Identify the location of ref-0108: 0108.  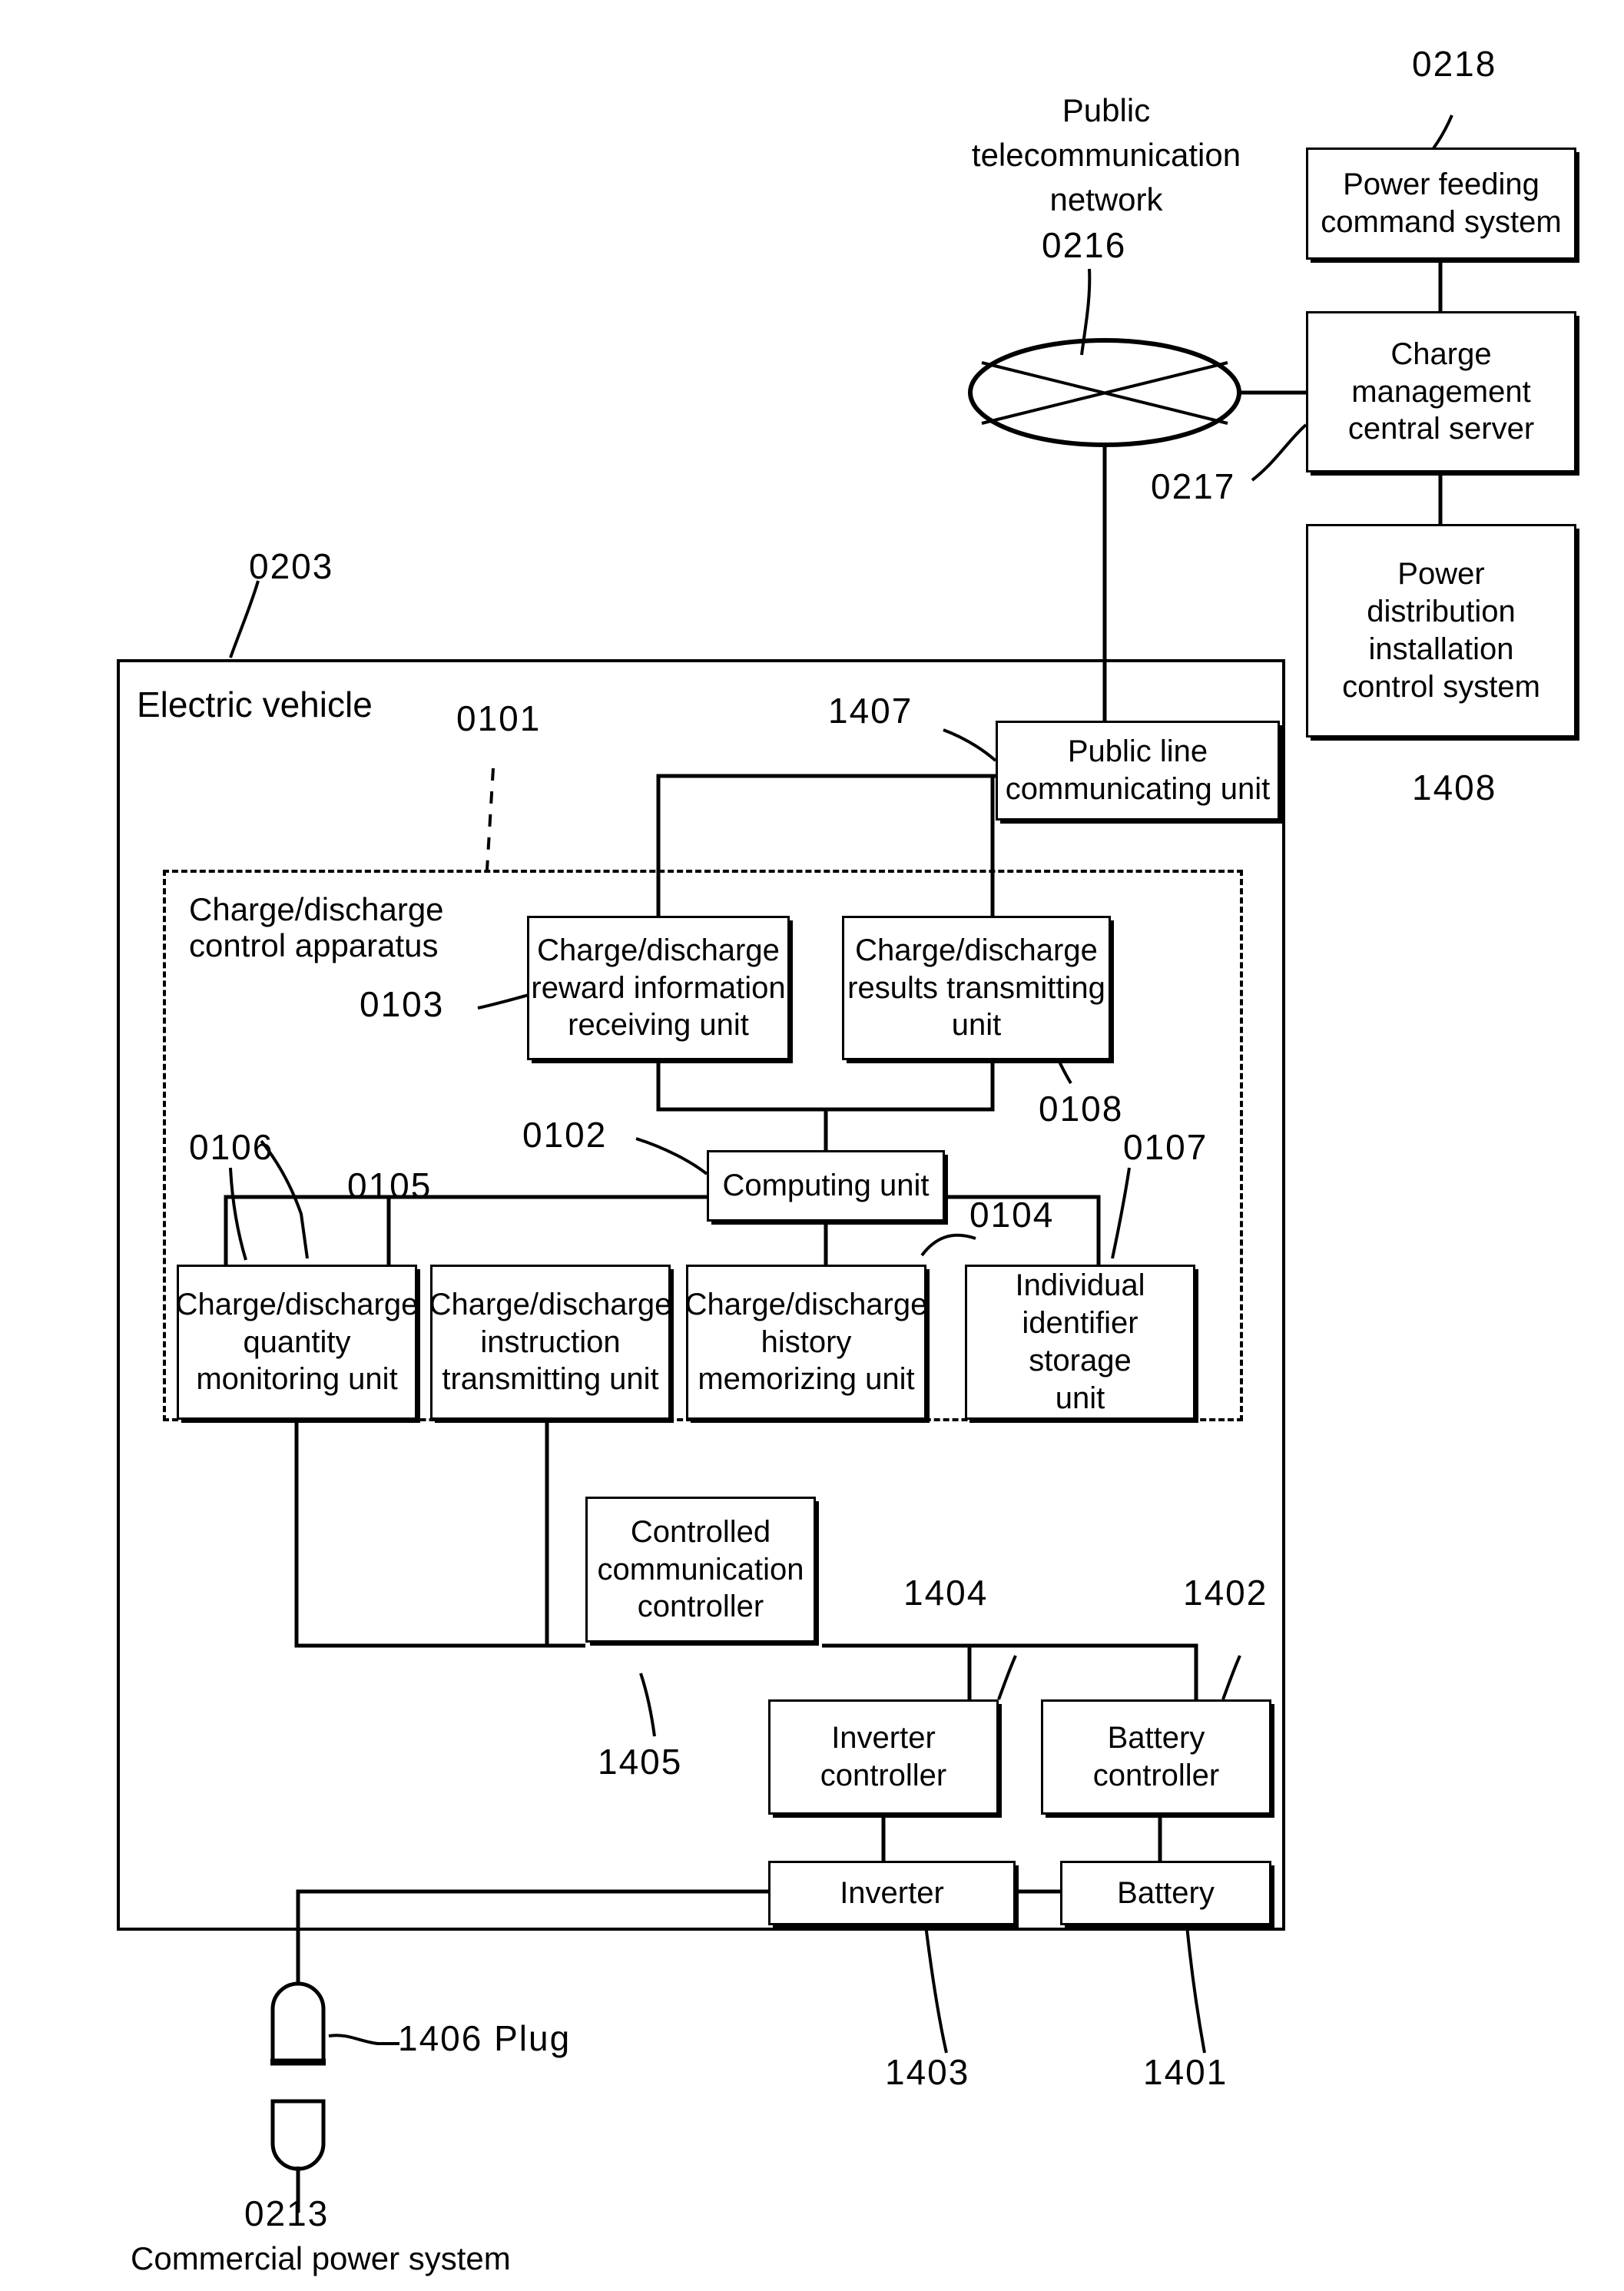
(1081, 1109).